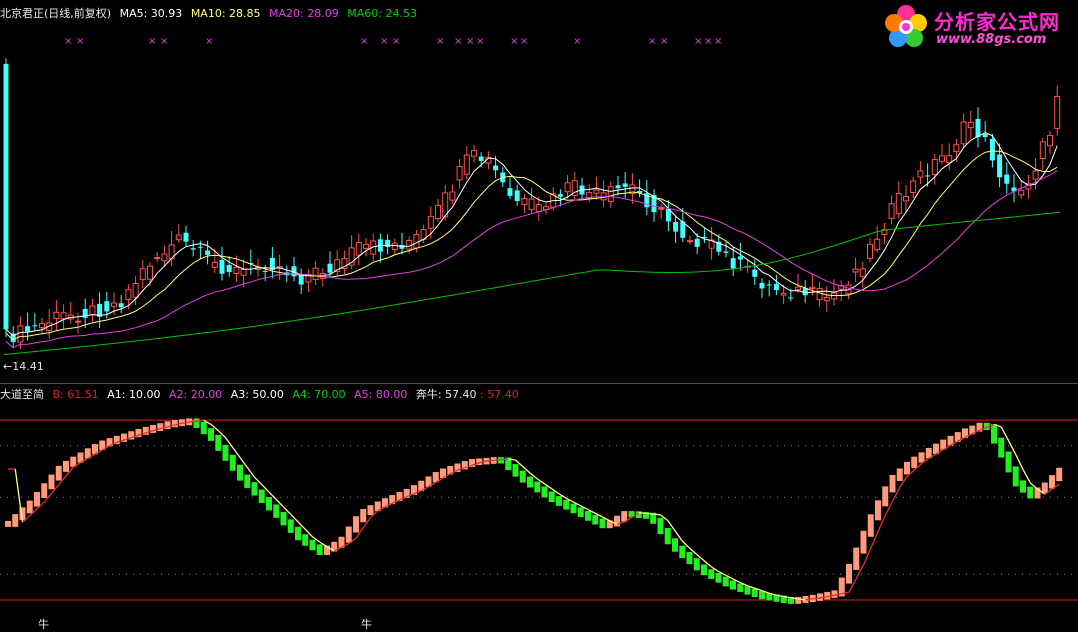 Image resolution: width=1078 pixels, height=632 pixels. What do you see at coordinates (906, 26) in the screenshot?
I see `flower-logo-icon` at bounding box center [906, 26].